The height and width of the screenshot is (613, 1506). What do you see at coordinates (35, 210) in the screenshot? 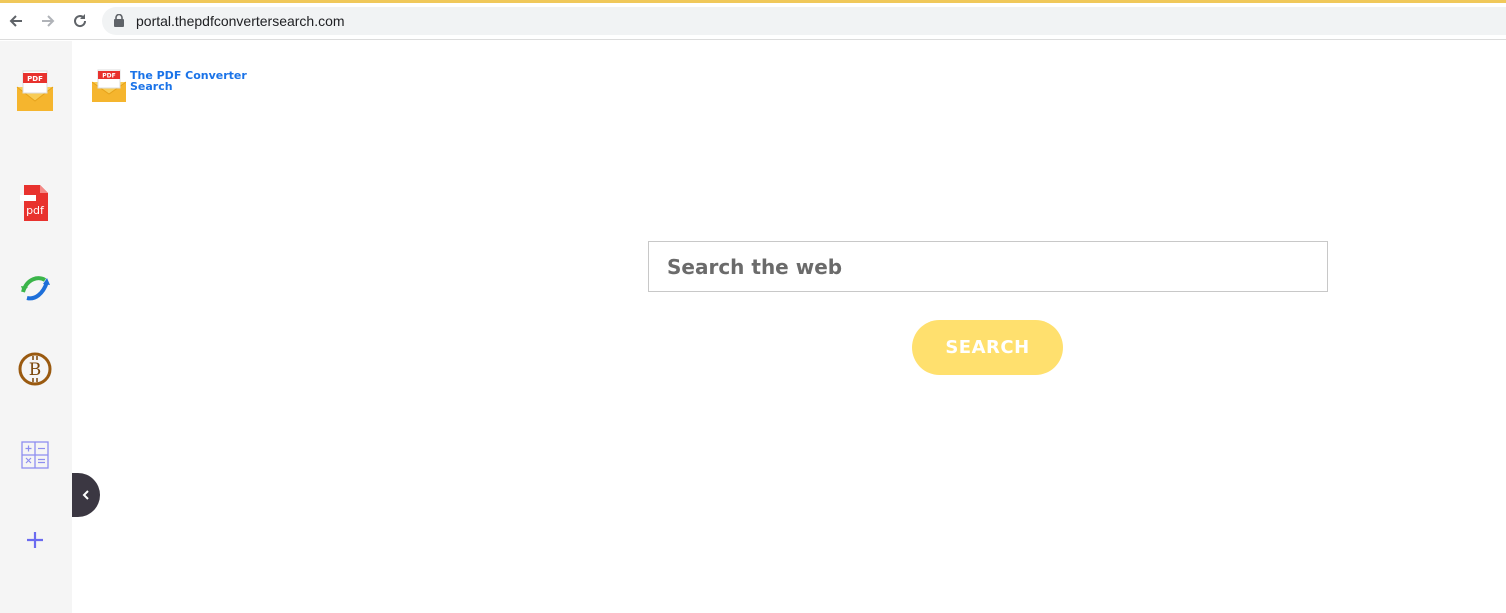
I see `svg-text: pdf` at bounding box center [35, 210].